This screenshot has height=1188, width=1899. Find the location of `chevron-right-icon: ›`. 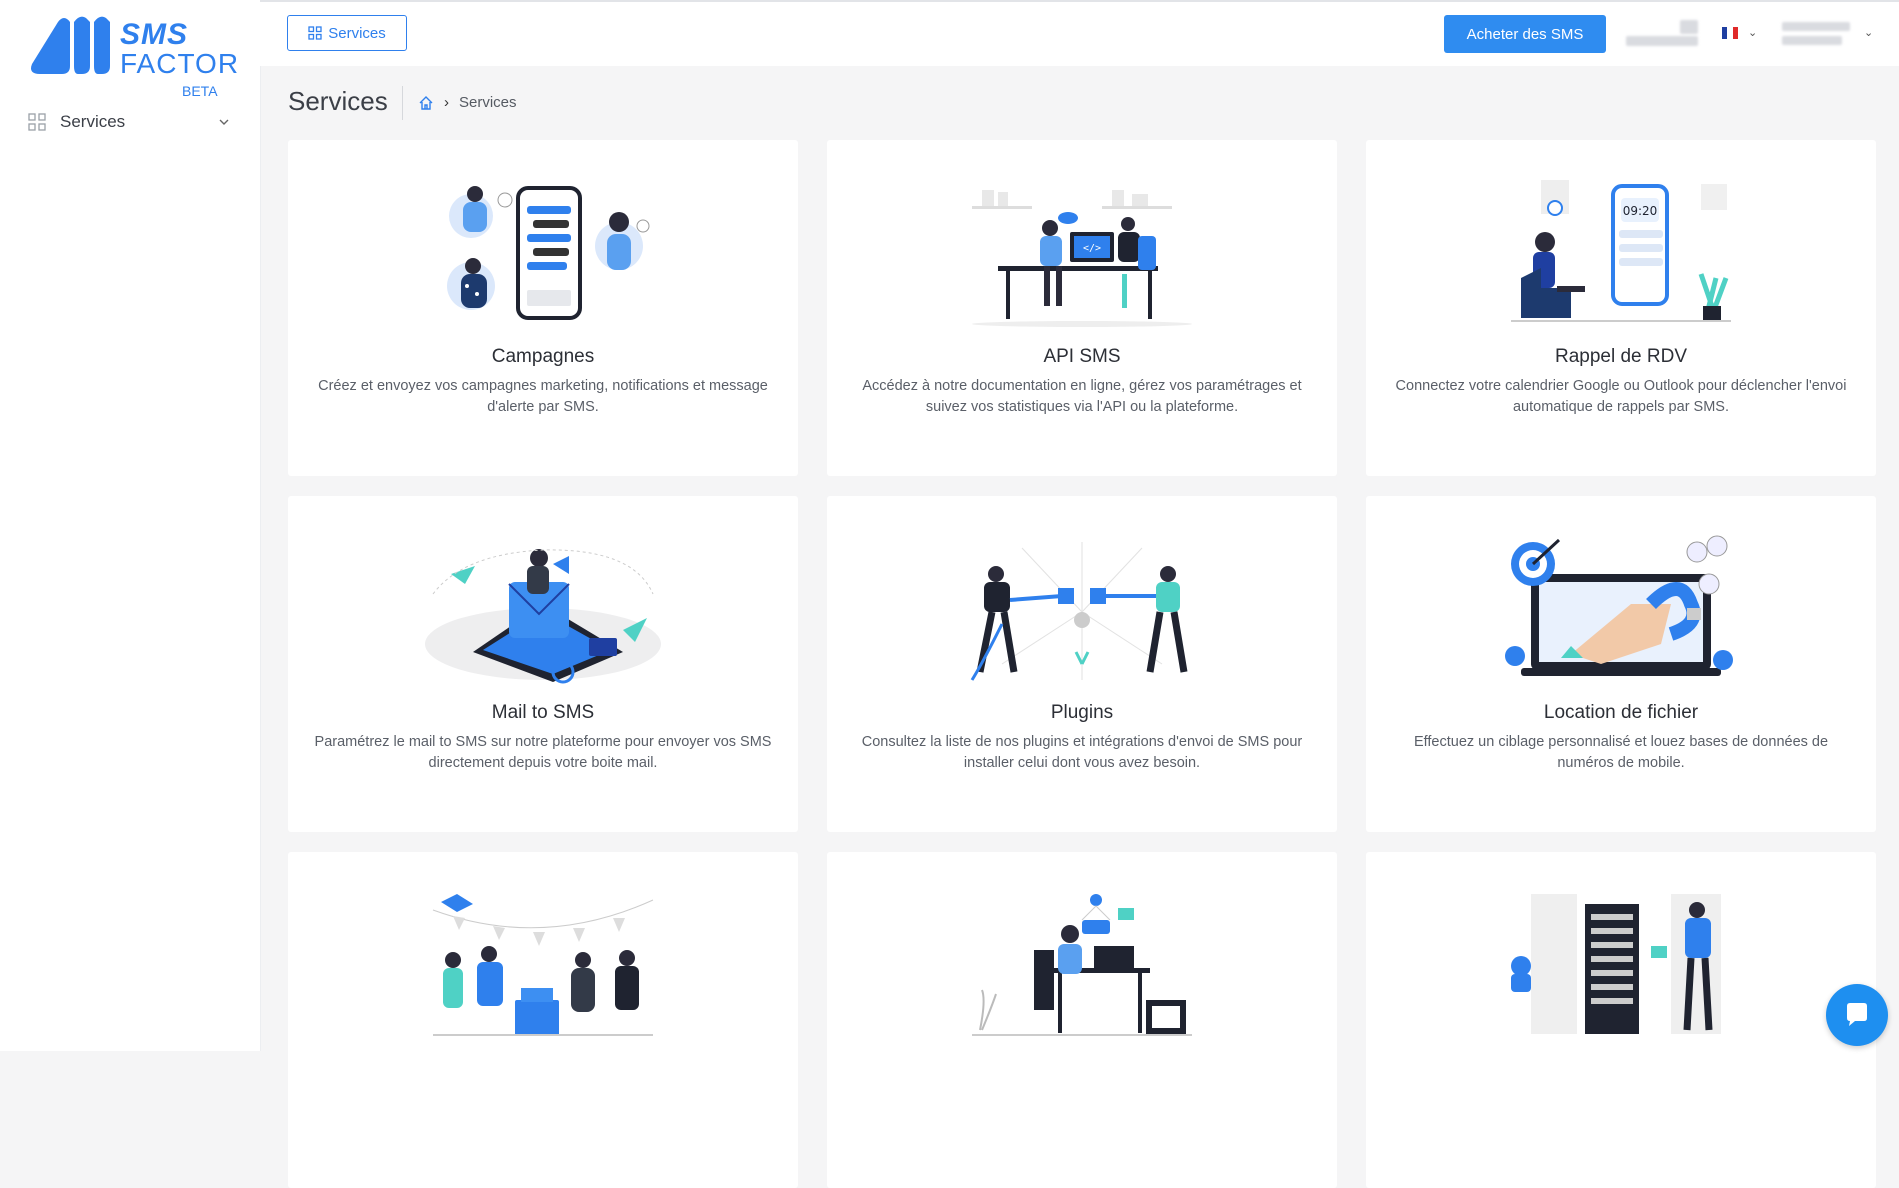

chevron-right-icon: › is located at coordinates (446, 102).